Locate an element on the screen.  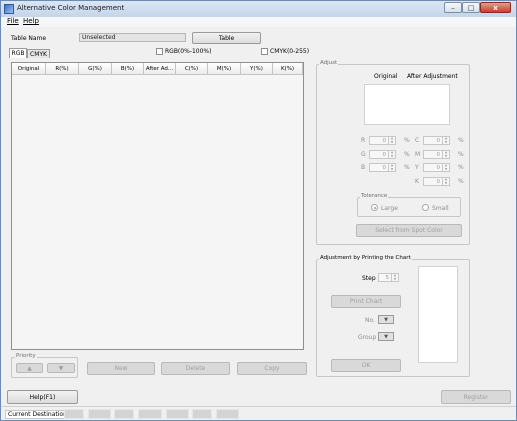
c-label: C is located at coordinates (417, 140).